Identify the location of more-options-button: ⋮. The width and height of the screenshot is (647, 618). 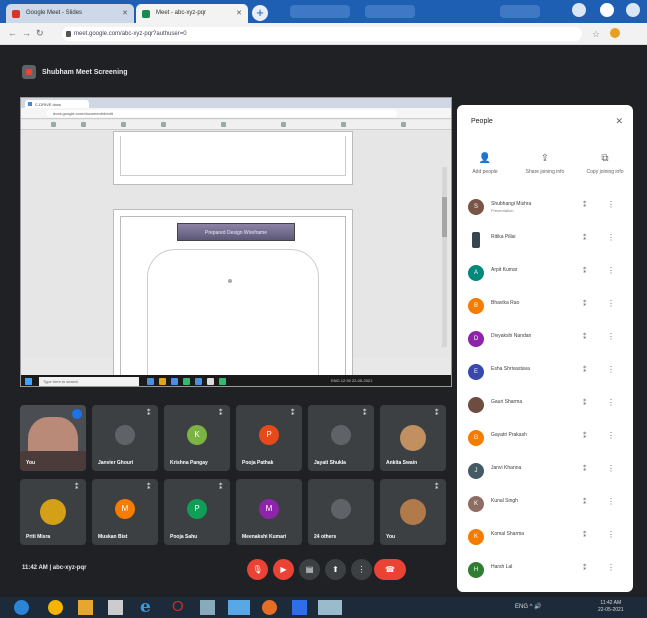
(361, 569).